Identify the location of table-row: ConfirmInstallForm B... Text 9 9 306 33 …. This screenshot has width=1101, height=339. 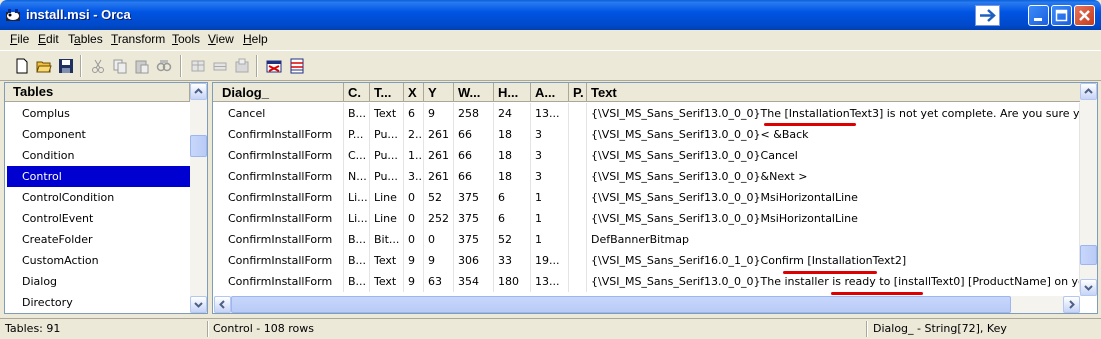
(646, 260).